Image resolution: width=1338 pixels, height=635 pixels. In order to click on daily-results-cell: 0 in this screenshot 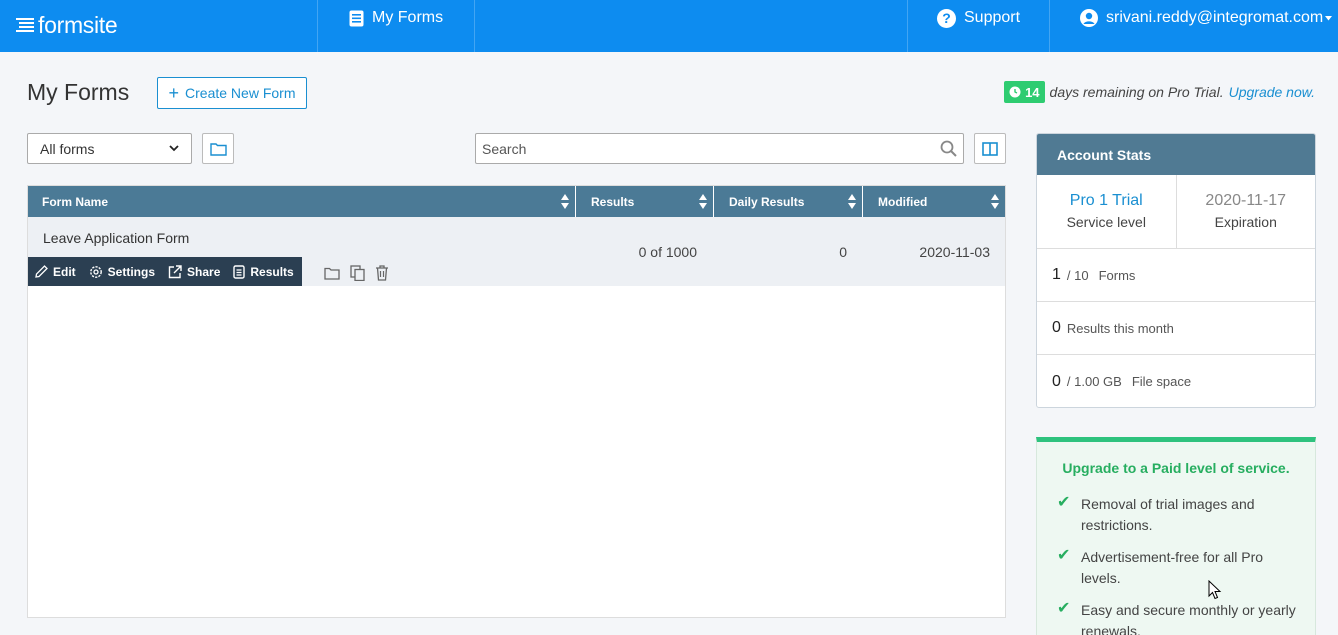, I will do `click(843, 252)`.